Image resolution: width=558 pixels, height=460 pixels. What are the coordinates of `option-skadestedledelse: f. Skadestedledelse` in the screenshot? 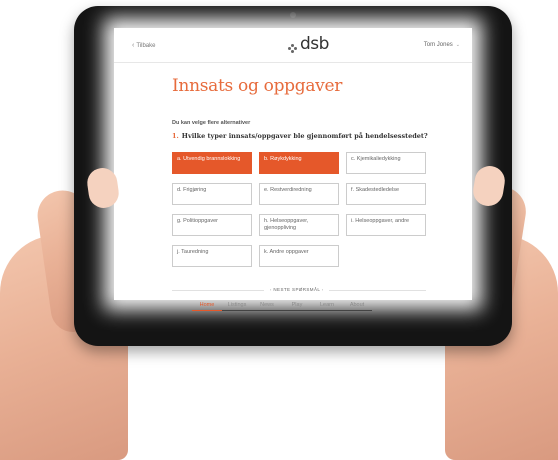 It's located at (386, 194).